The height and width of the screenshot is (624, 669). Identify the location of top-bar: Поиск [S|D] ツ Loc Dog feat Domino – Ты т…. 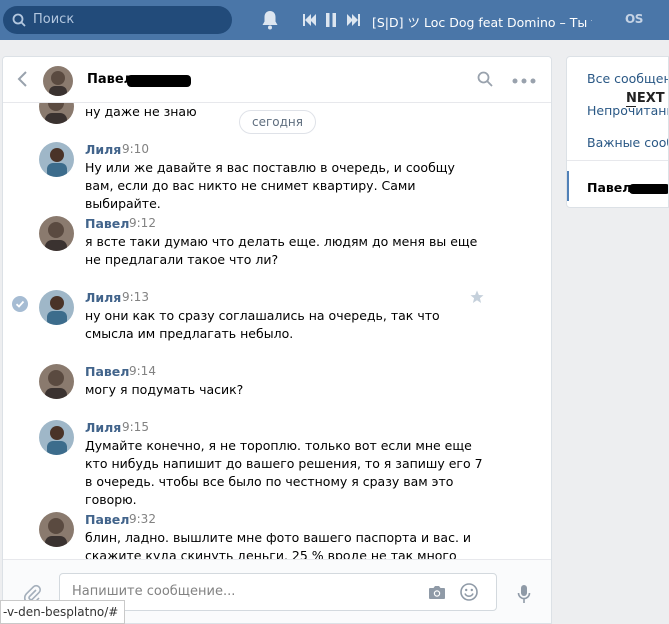
(334, 20).